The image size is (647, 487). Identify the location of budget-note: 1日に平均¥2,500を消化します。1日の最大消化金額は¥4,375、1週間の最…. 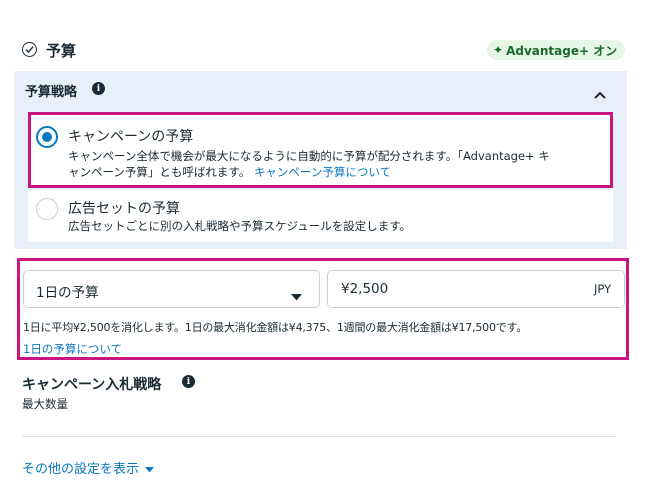
(275, 327).